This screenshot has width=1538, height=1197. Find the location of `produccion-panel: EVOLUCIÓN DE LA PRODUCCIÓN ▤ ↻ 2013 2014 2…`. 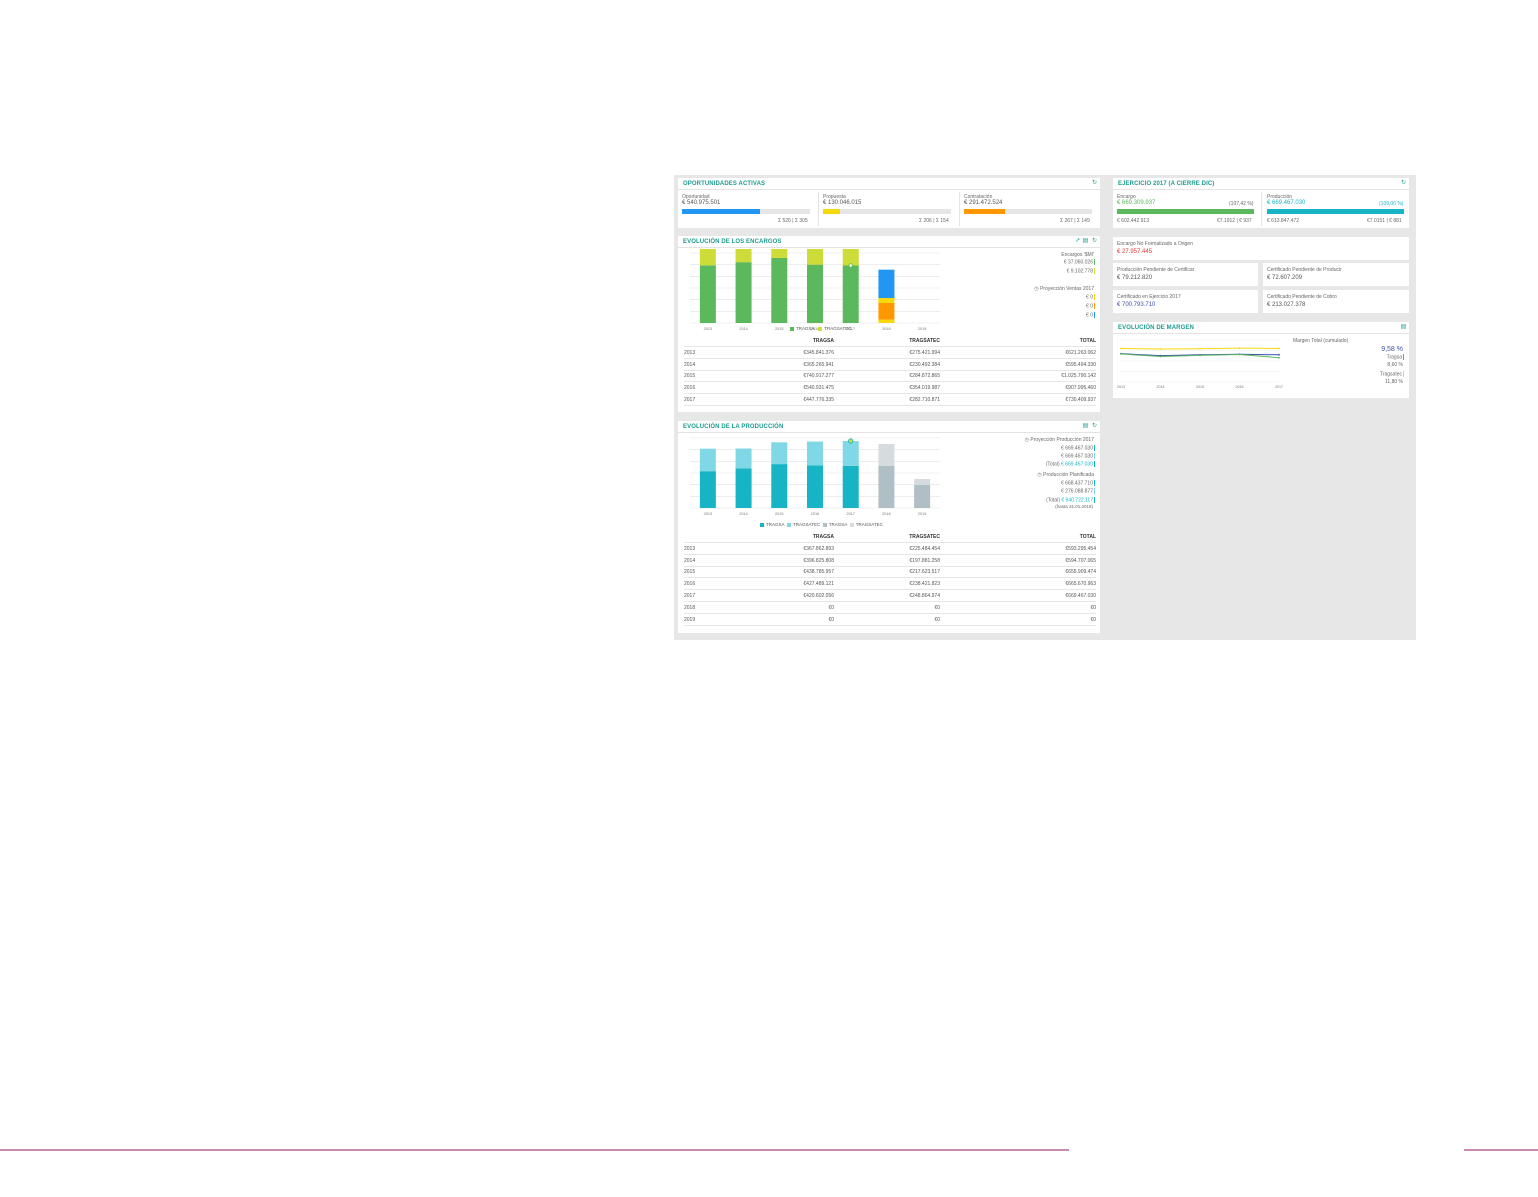

produccion-panel: EVOLUCIÓN DE LA PRODUCCIÓN ▤ ↻ 2013 2014 2… is located at coordinates (889, 527).